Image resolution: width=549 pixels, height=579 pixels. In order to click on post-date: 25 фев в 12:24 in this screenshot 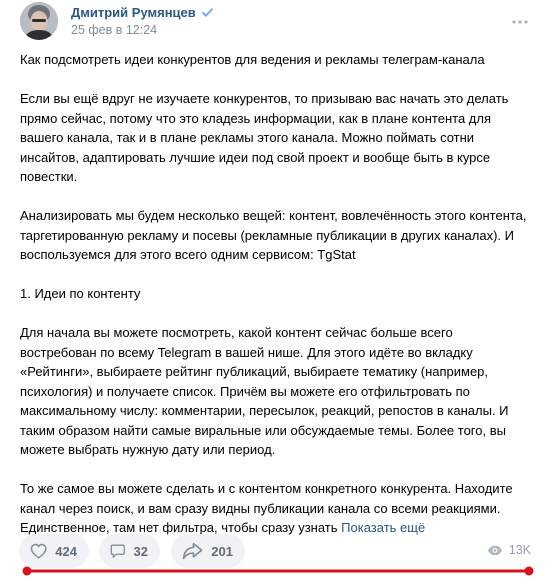, I will do `click(114, 30)`.